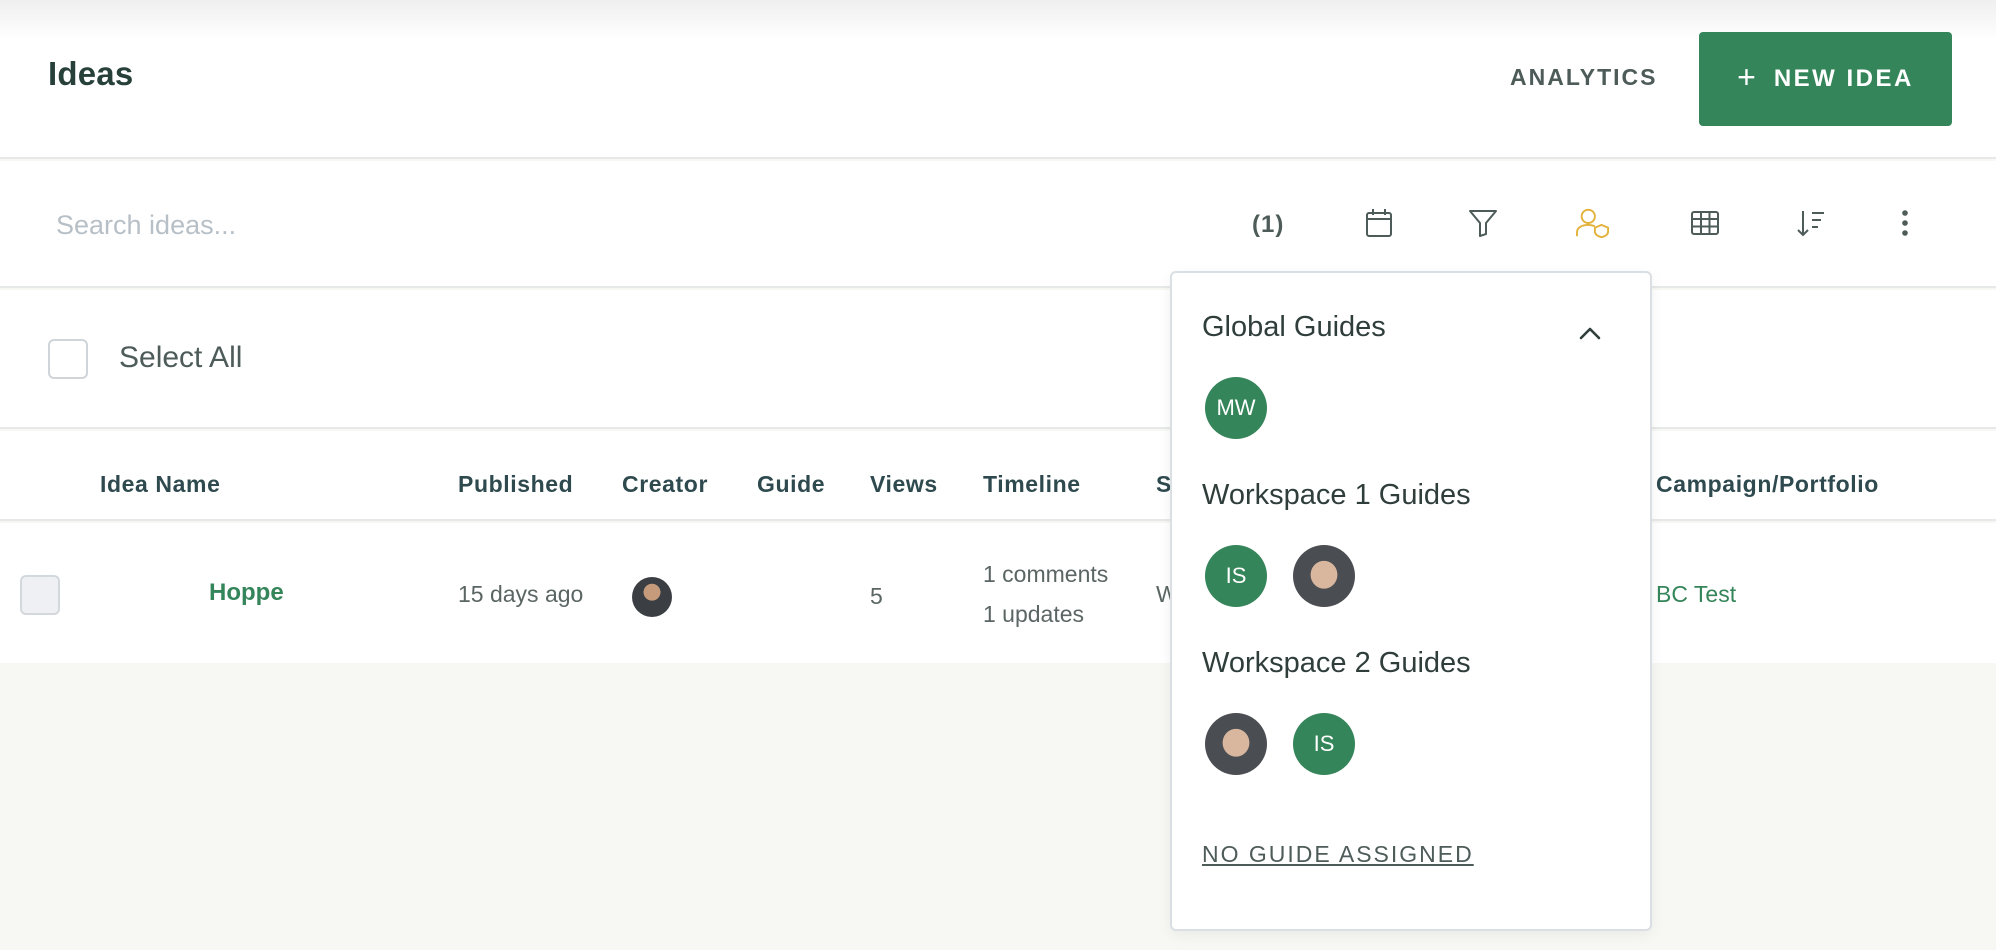 The image size is (1996, 950). Describe the element at coordinates (1294, 327) in the screenshot. I see `guide-group-title: Global Guides` at that location.